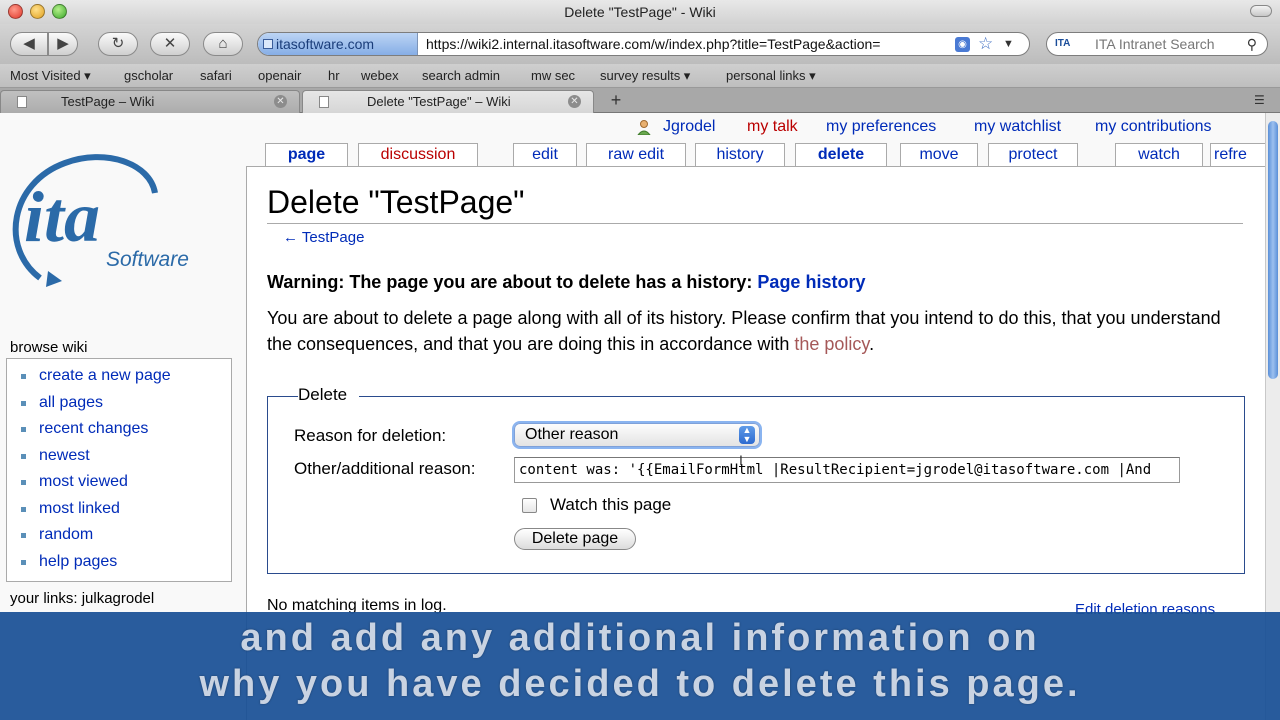  I want to click on tab-testpage: TestPage – Wiki ✕, so click(150, 101).